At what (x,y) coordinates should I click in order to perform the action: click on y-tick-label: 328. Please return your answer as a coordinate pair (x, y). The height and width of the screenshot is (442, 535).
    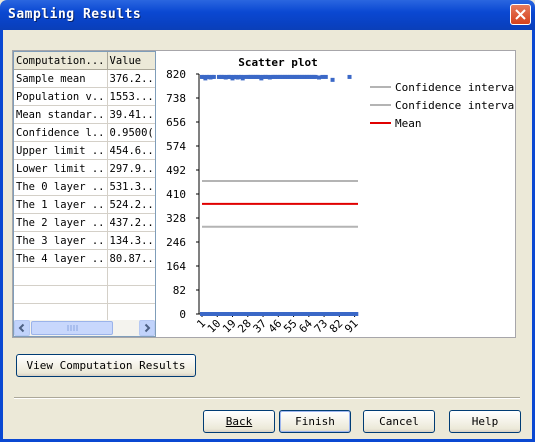
    Looking at the image, I should click on (176, 218).